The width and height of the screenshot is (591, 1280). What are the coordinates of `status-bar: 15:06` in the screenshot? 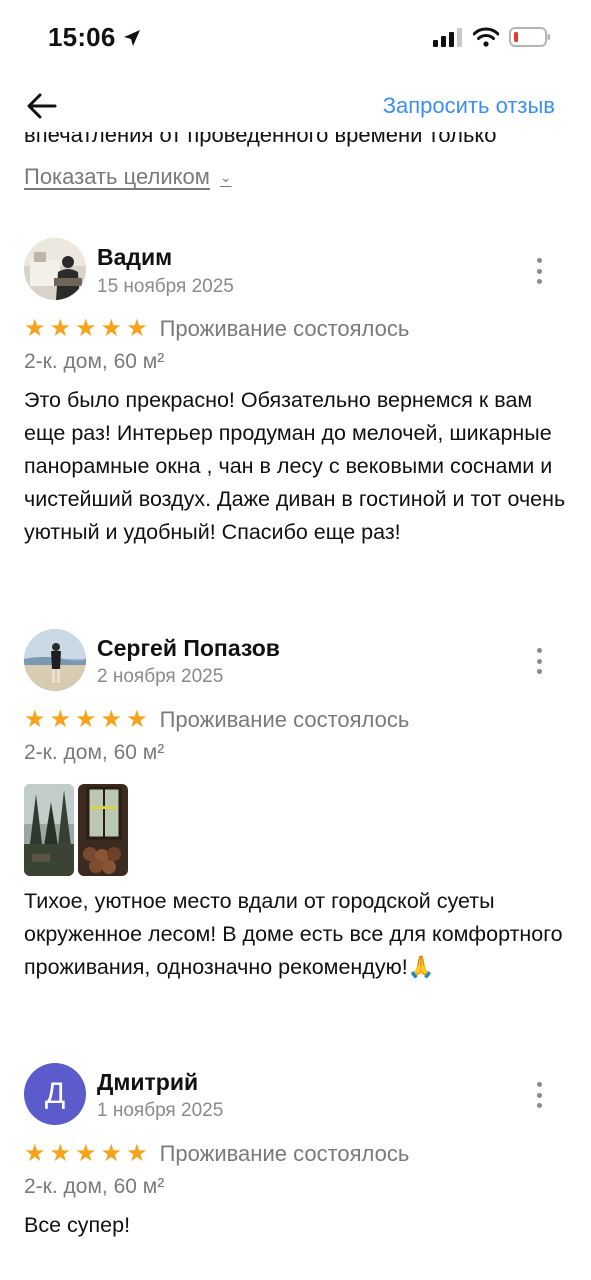 It's located at (295, 40).